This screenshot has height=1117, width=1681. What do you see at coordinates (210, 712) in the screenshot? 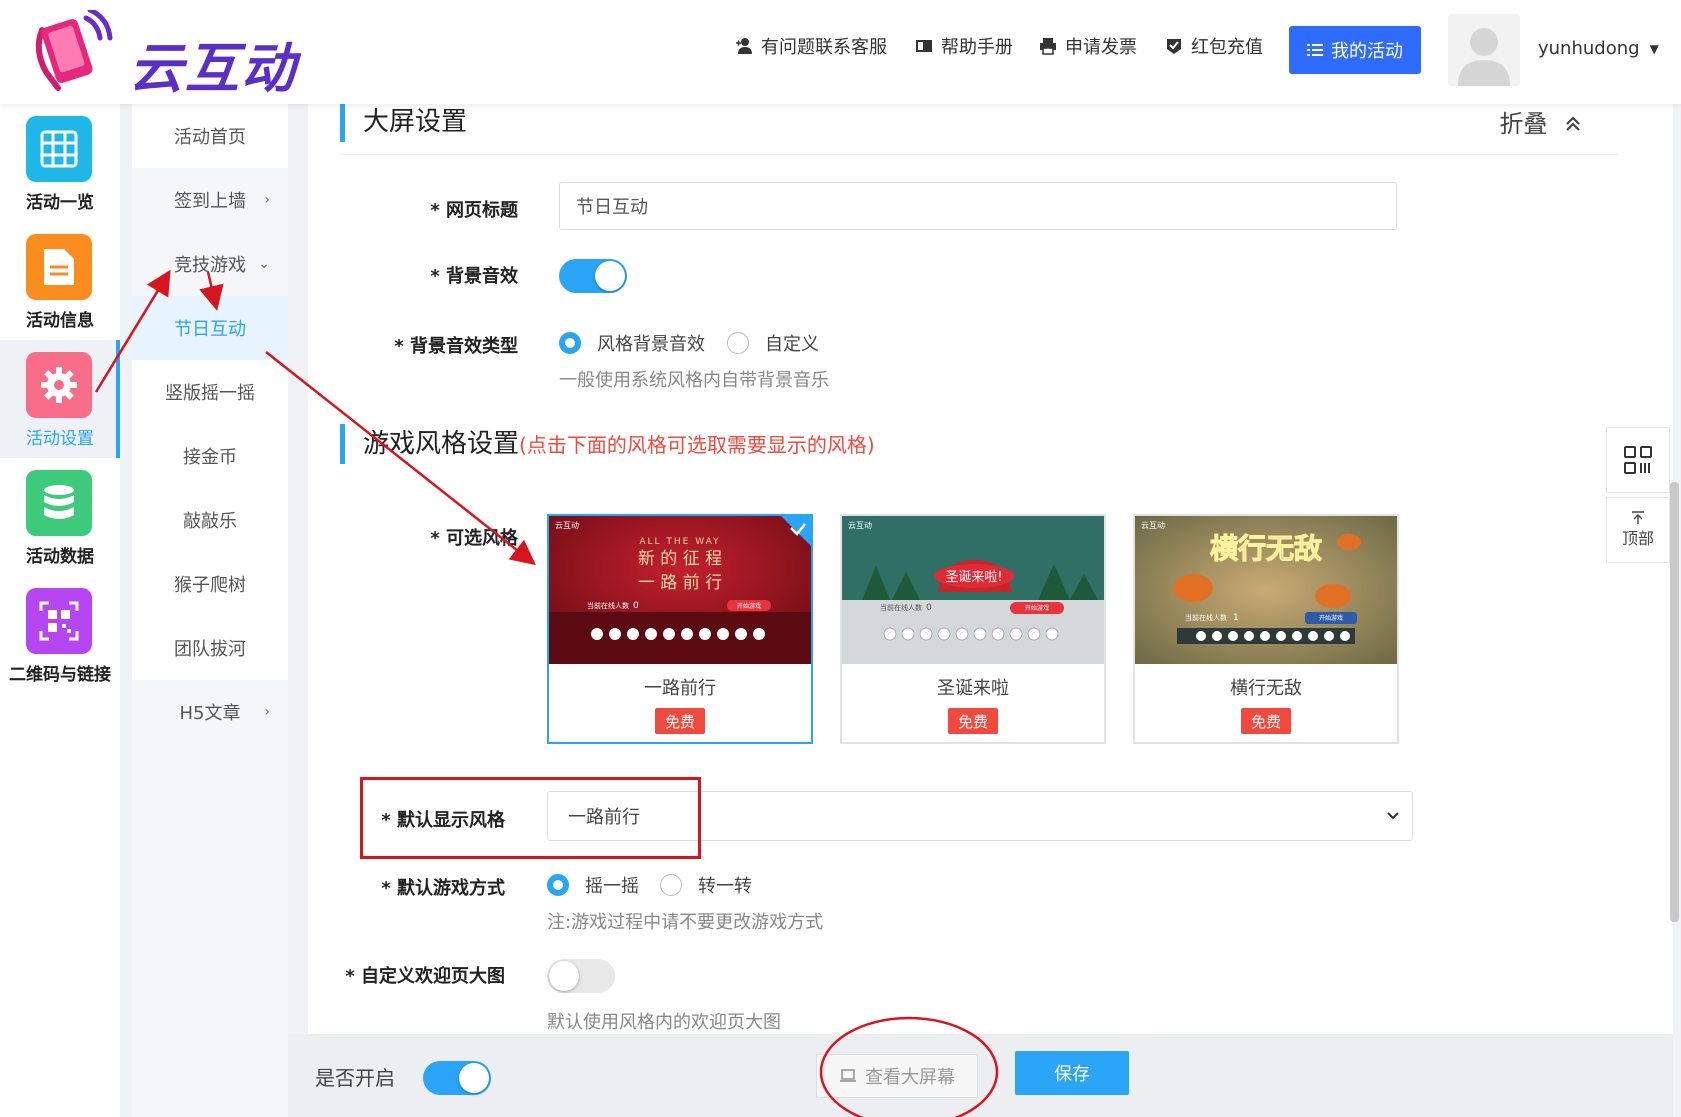
I see `submenu-item-h5: H5文章 ›` at bounding box center [210, 712].